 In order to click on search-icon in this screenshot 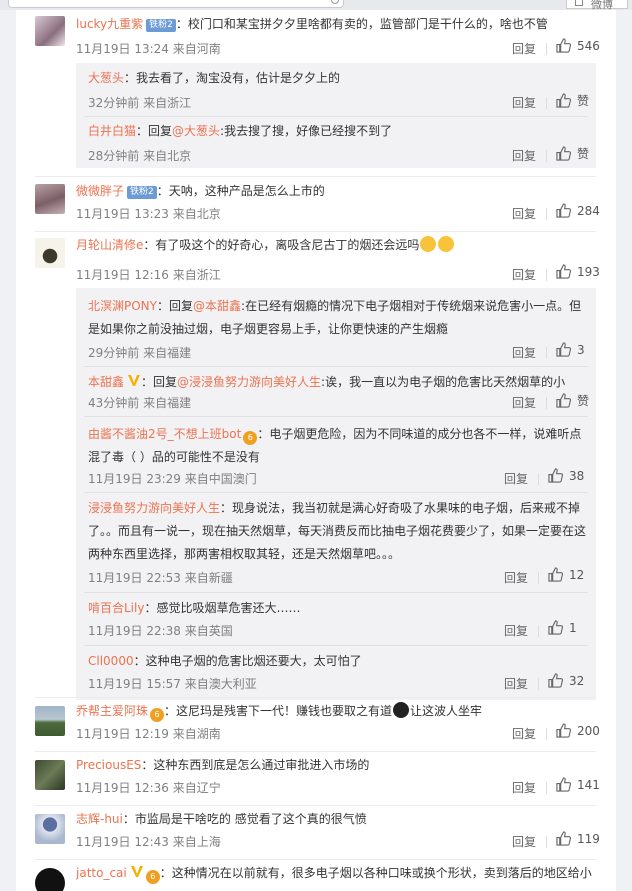, I will do `click(335, 2)`.